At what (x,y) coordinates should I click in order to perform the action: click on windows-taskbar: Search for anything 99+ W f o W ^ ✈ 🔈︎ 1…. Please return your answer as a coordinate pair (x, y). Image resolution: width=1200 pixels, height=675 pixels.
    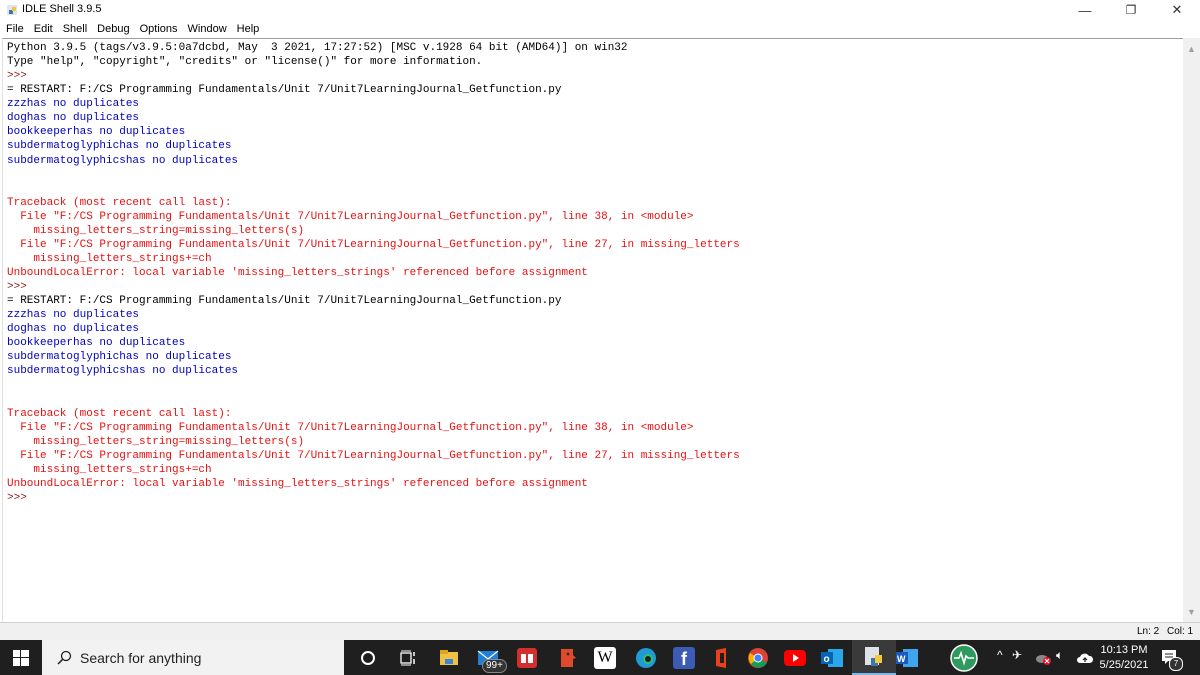
    Looking at the image, I should click on (600, 657).